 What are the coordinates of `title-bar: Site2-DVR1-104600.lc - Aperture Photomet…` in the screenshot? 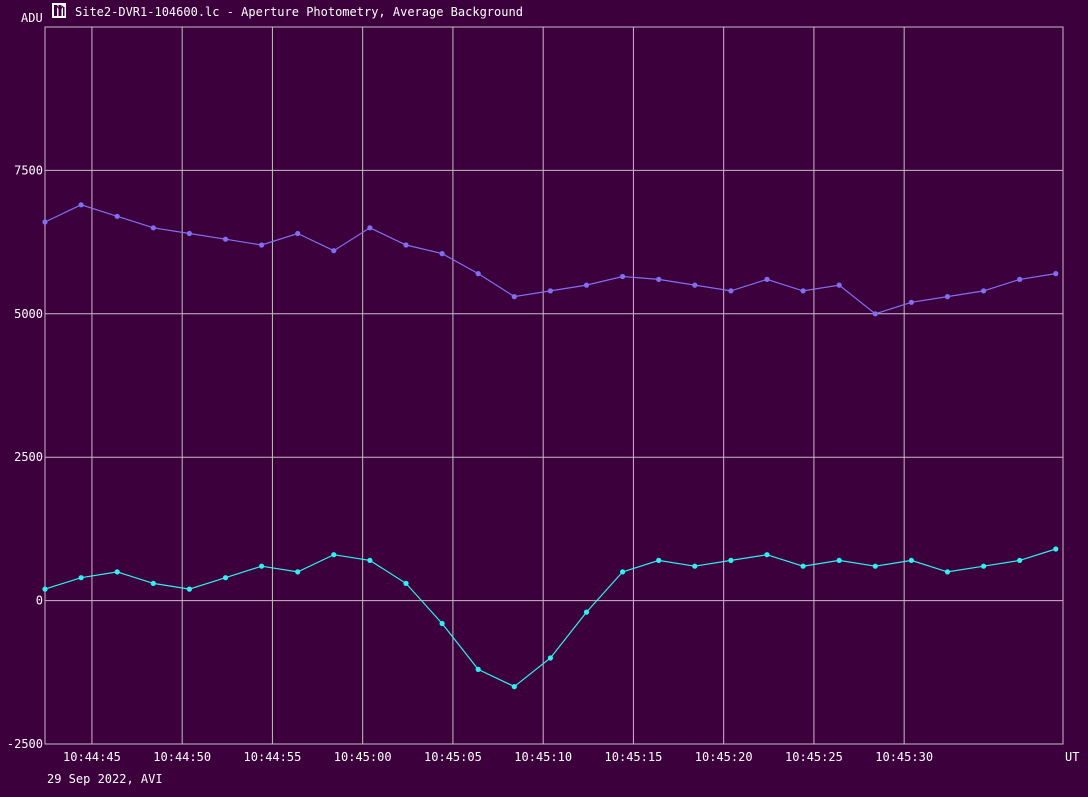 It's located at (287, 11).